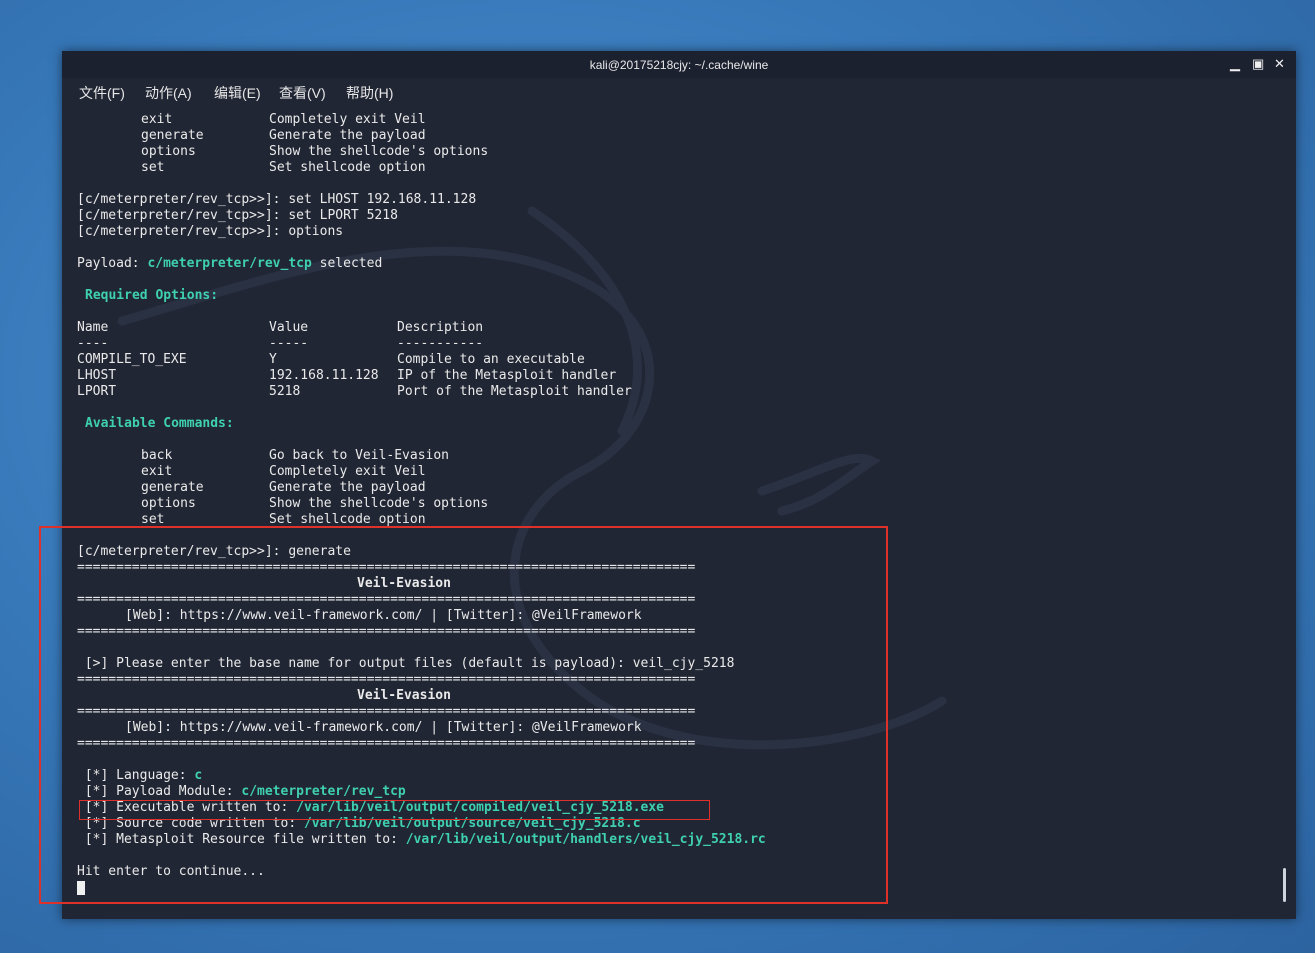 The image size is (1315, 953). Describe the element at coordinates (1284, 510) in the screenshot. I see `scrollbar-track` at that location.